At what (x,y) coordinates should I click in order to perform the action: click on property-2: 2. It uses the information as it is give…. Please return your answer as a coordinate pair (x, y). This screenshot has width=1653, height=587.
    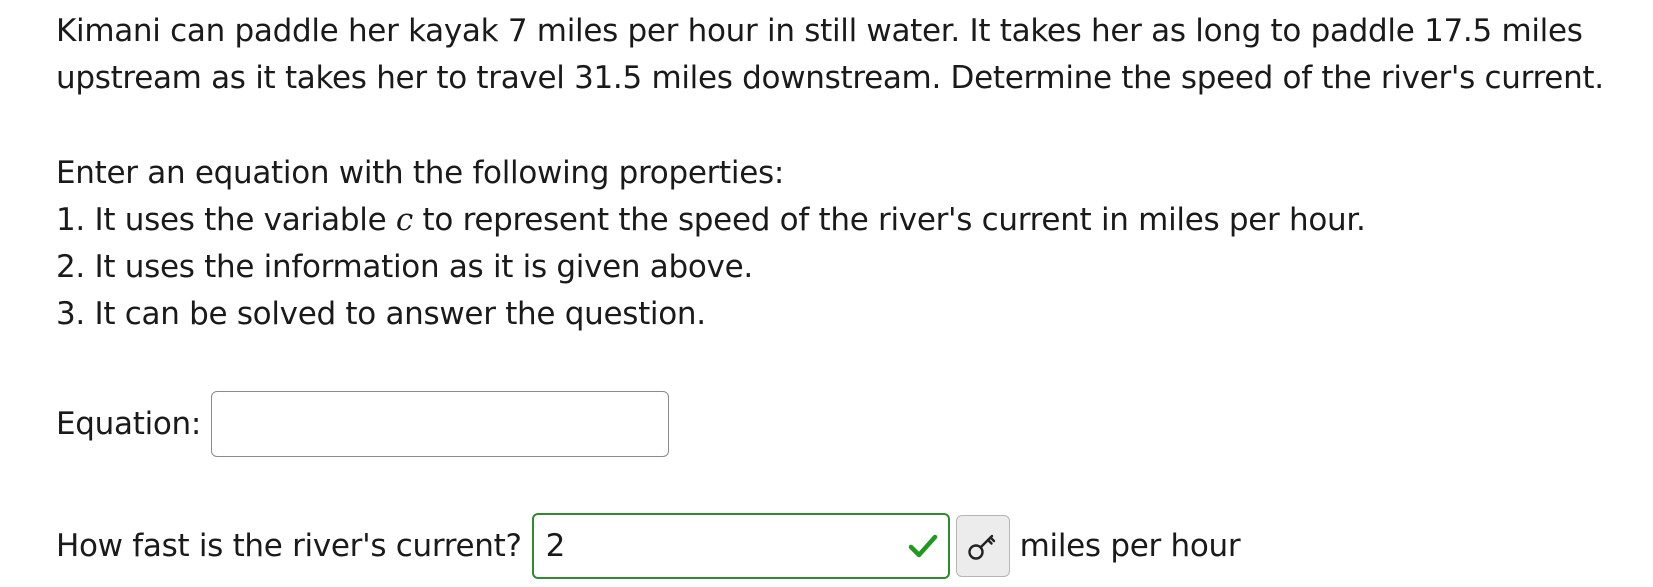
    Looking at the image, I should click on (404, 267).